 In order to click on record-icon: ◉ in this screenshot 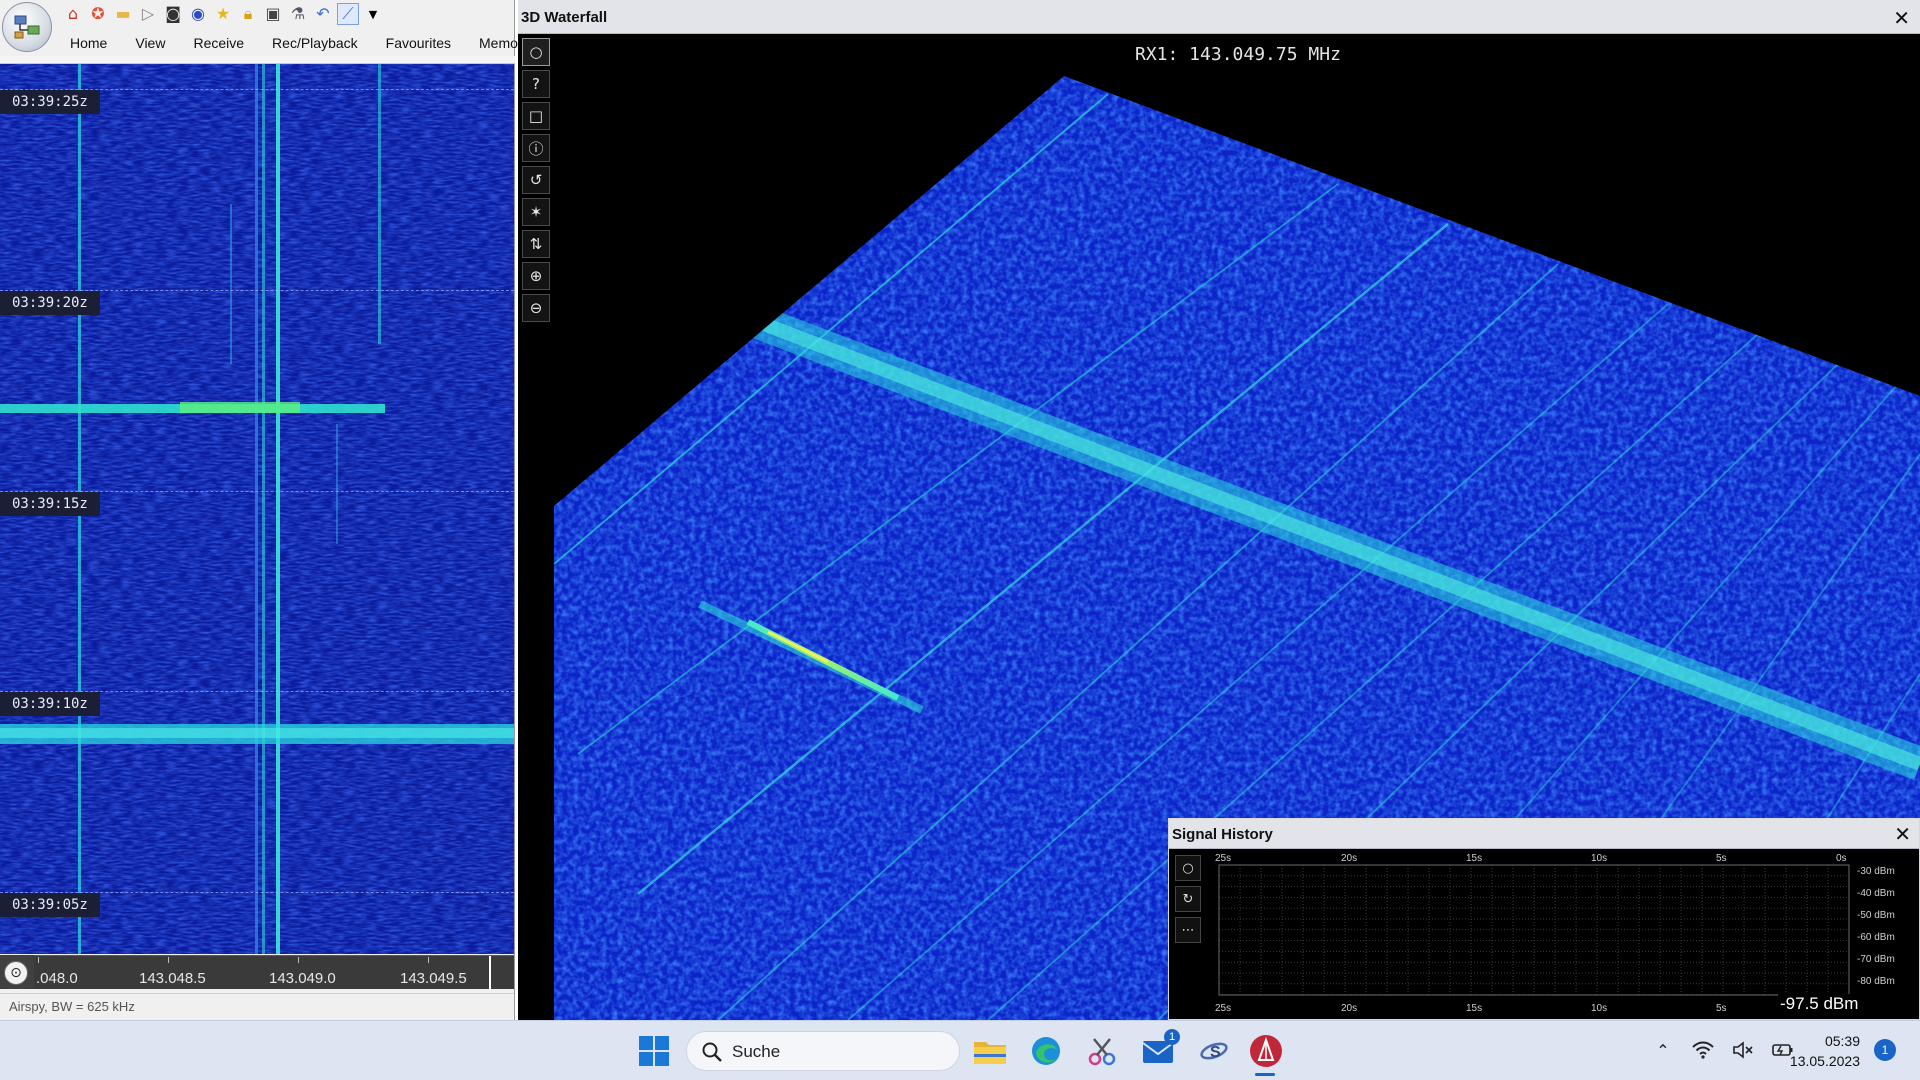, I will do `click(198, 14)`.